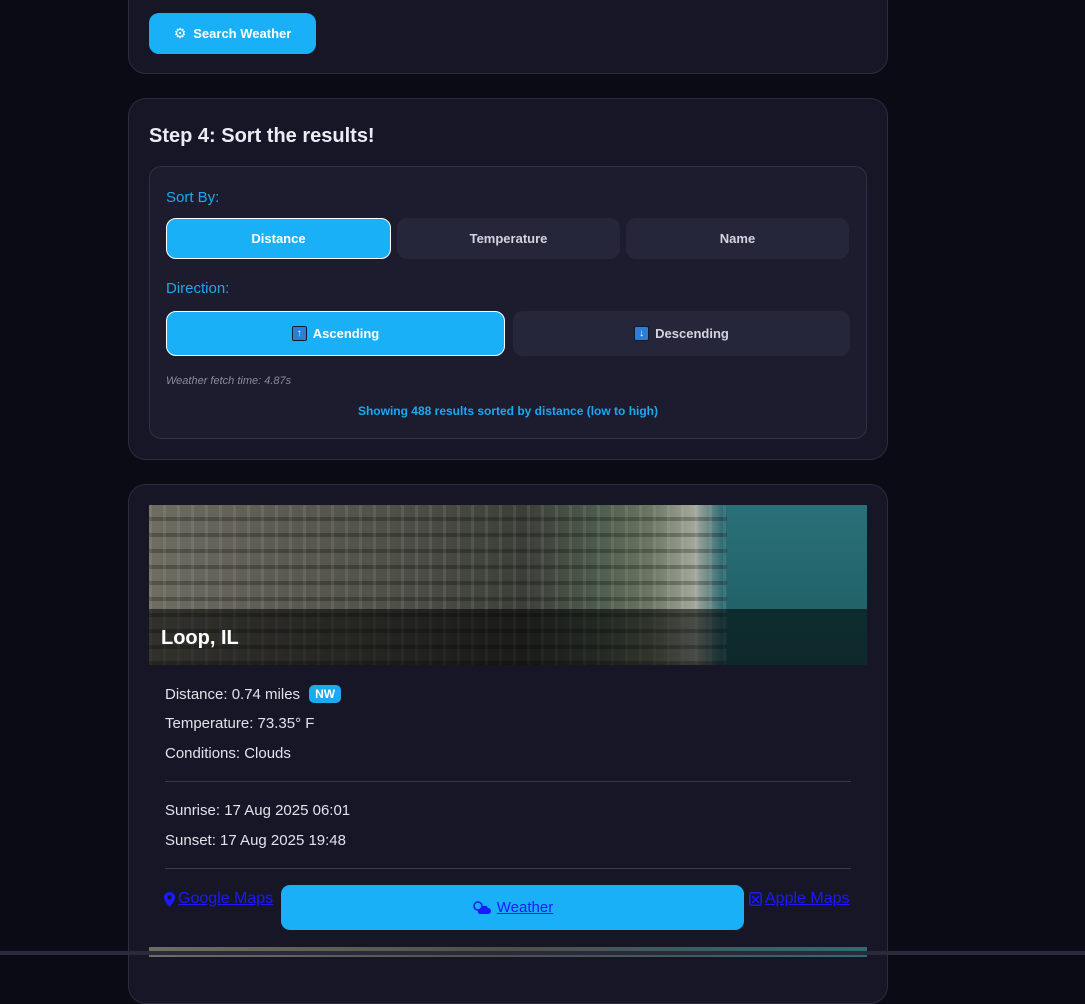 The height and width of the screenshot is (1004, 1085). I want to click on distance-text: Distance: 0.74 miles, so click(233, 694).